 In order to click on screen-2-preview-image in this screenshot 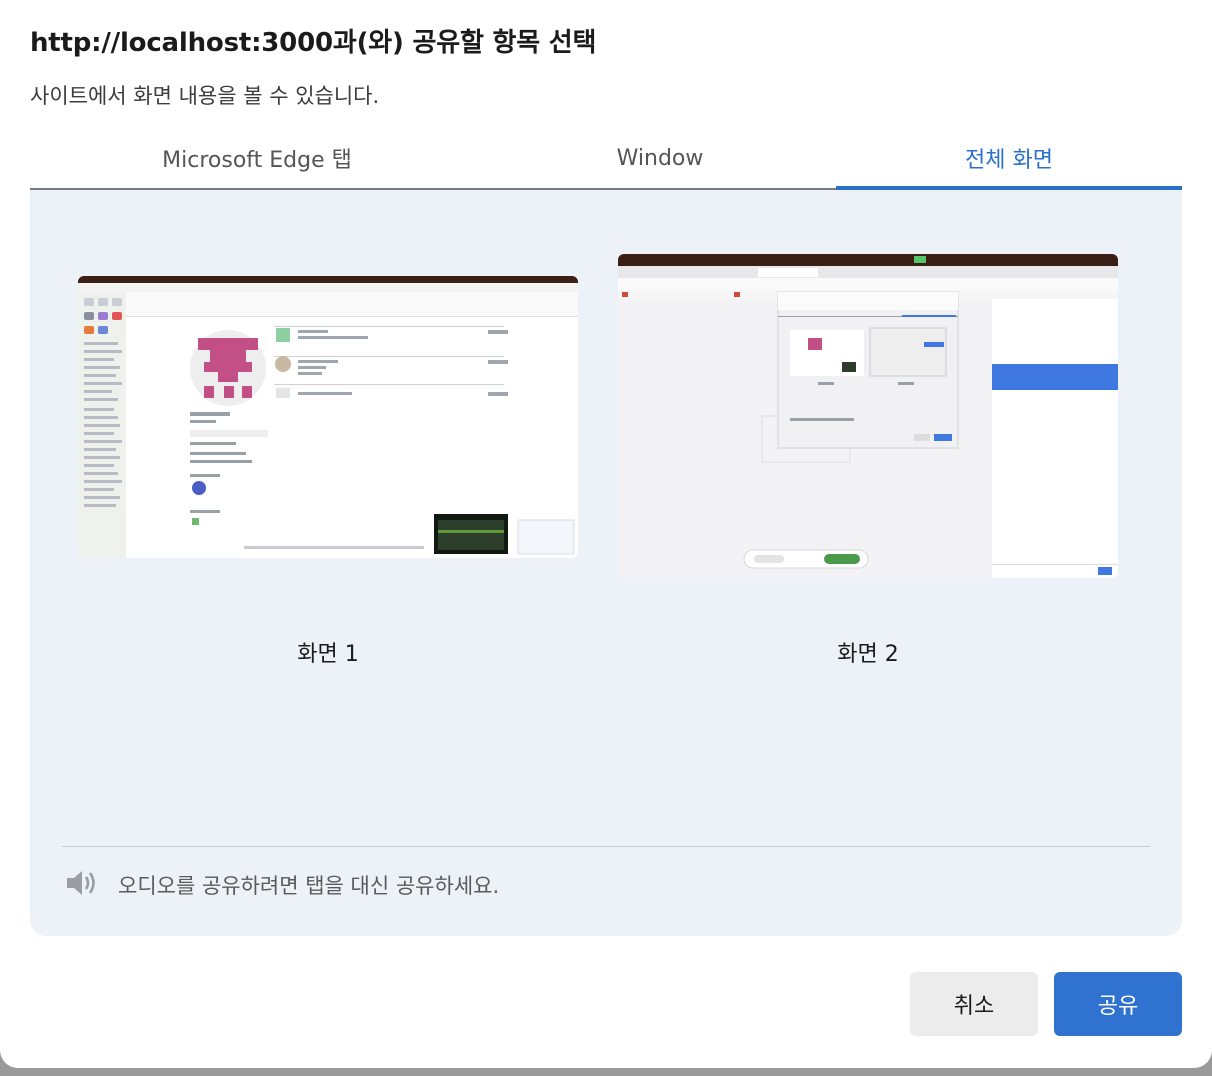, I will do `click(868, 416)`.